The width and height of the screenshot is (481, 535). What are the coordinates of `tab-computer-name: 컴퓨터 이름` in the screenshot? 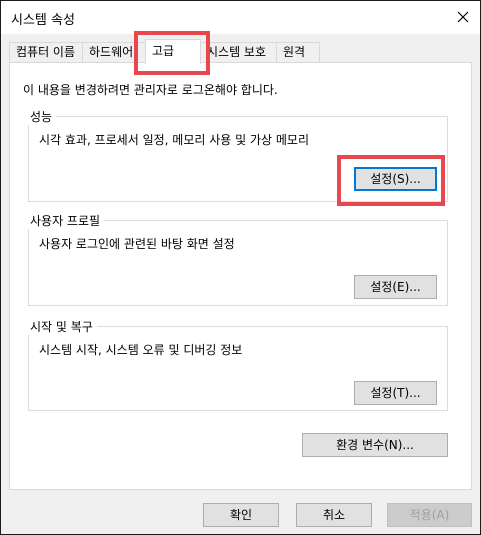 It's located at (46, 52).